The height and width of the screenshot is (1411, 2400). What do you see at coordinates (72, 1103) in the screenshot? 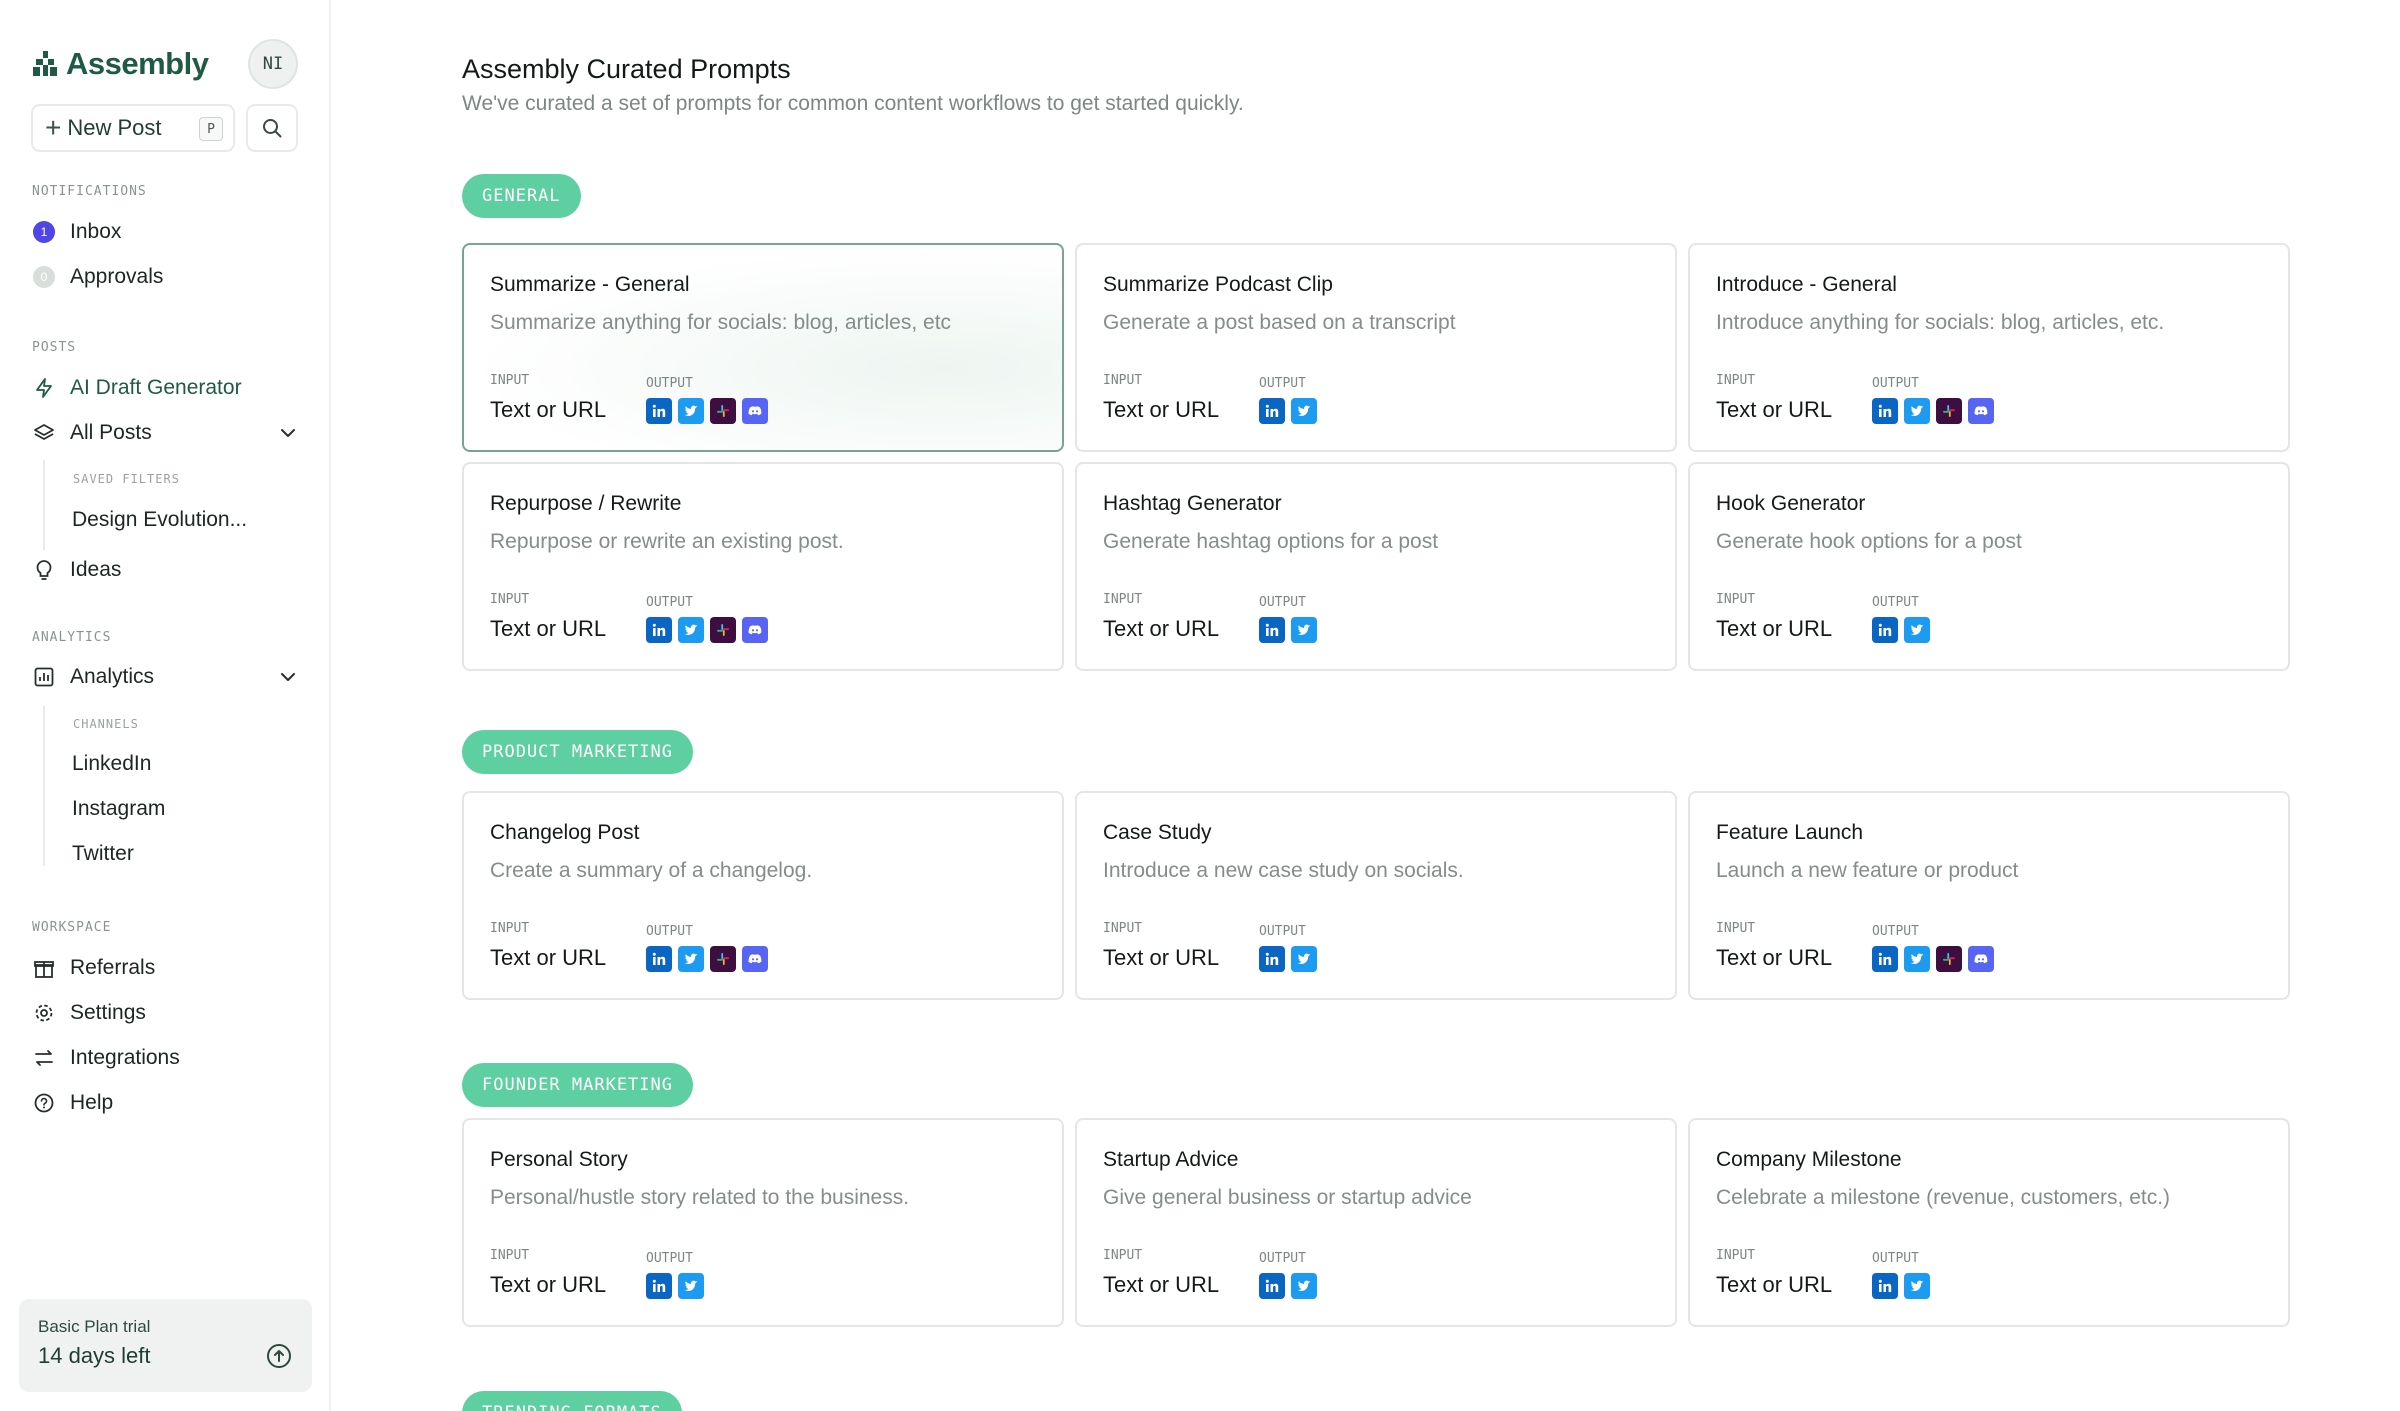
I see `sidebar-item-help: Help` at bounding box center [72, 1103].